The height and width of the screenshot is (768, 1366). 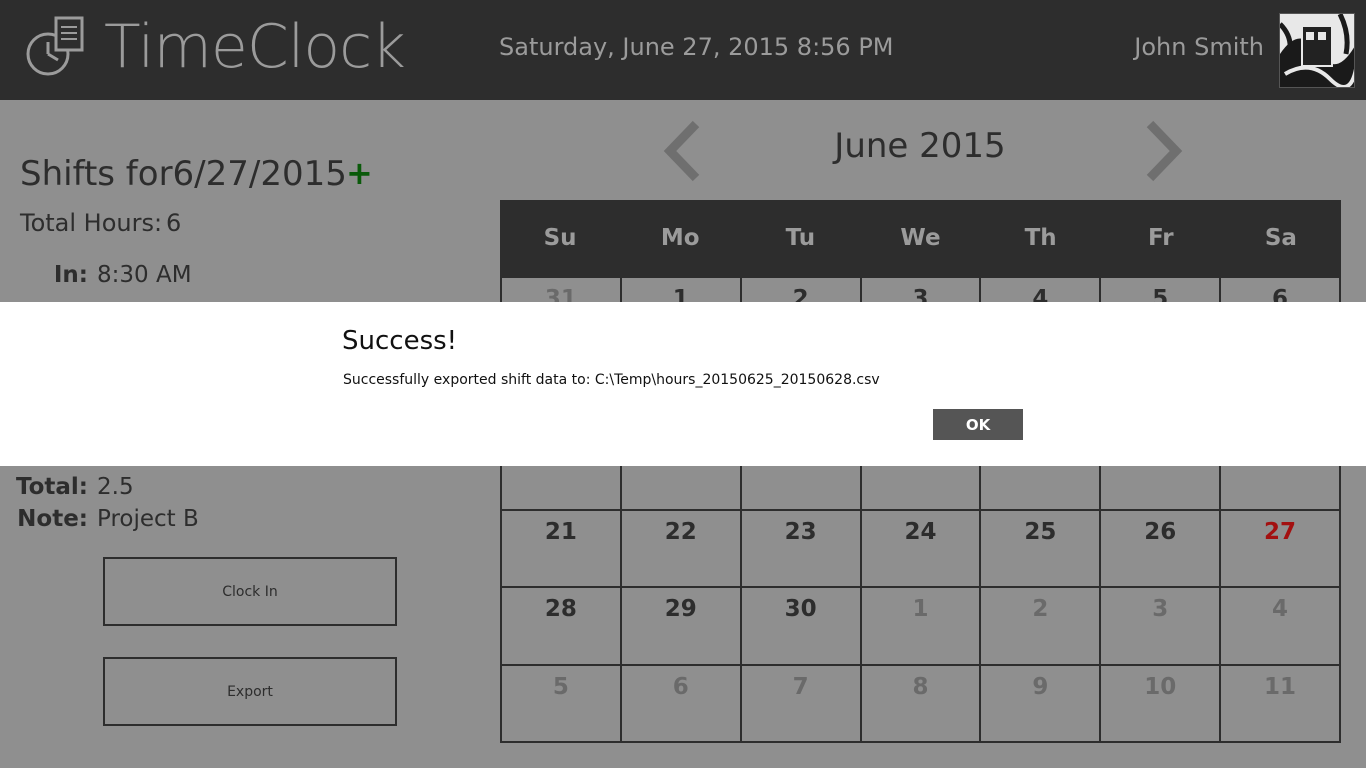 I want to click on calendar-day: 8, so click(x=921, y=702).